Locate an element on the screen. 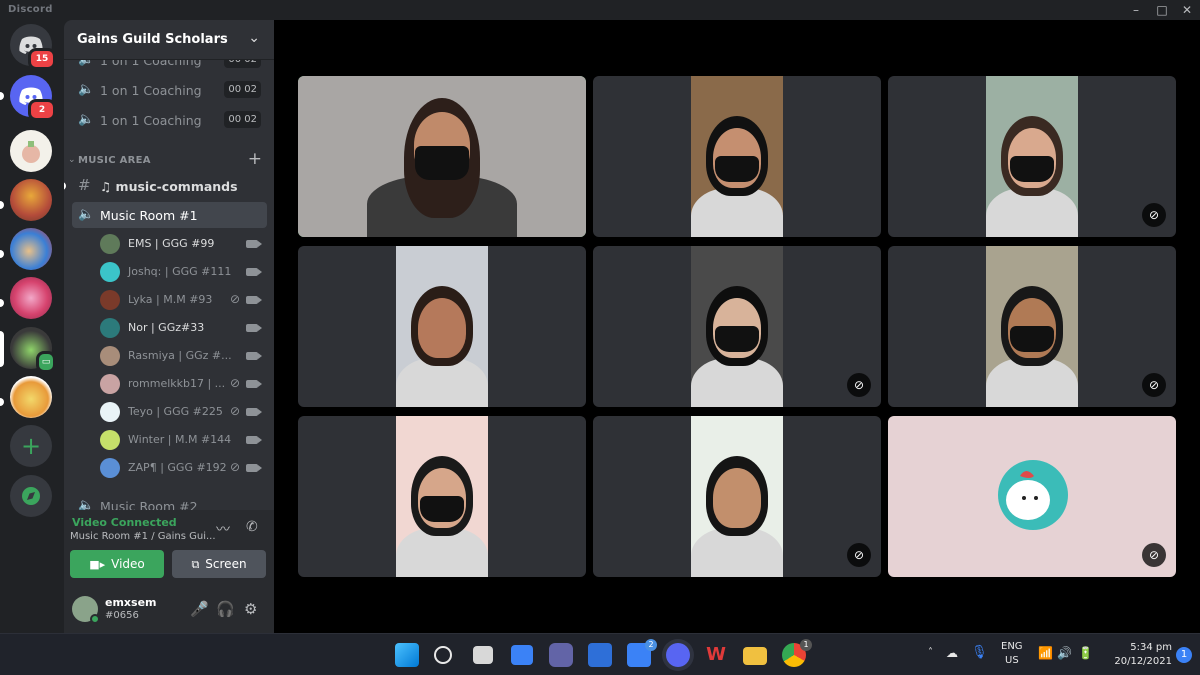 This screenshot has height=675, width=1200. minimize-button: – is located at coordinates (1136, 10).